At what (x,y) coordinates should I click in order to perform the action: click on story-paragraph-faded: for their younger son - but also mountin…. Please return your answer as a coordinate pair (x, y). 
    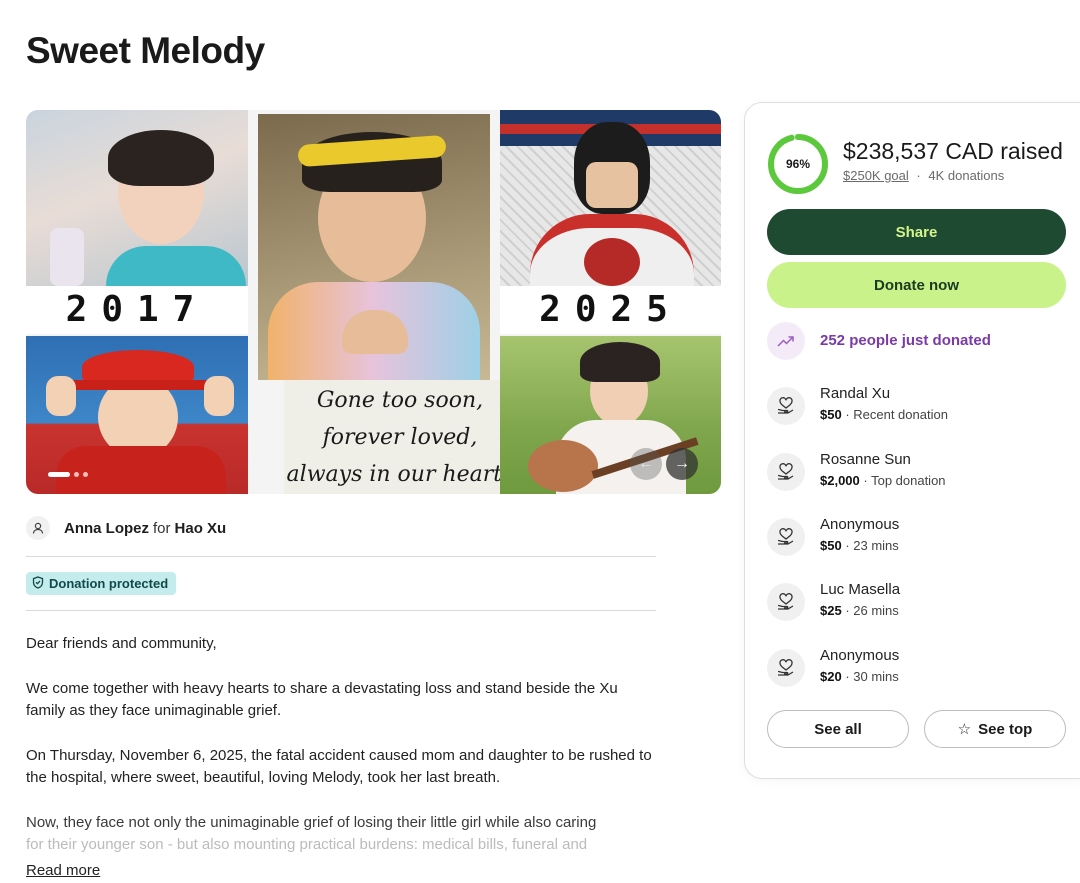
    Looking at the image, I should click on (307, 844).